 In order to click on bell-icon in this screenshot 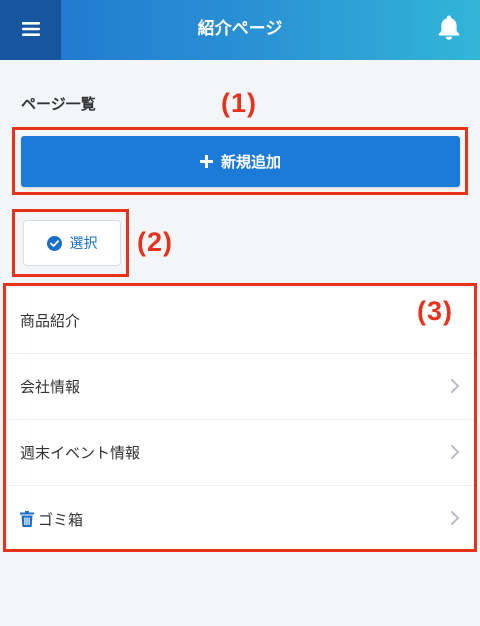, I will do `click(449, 29)`.